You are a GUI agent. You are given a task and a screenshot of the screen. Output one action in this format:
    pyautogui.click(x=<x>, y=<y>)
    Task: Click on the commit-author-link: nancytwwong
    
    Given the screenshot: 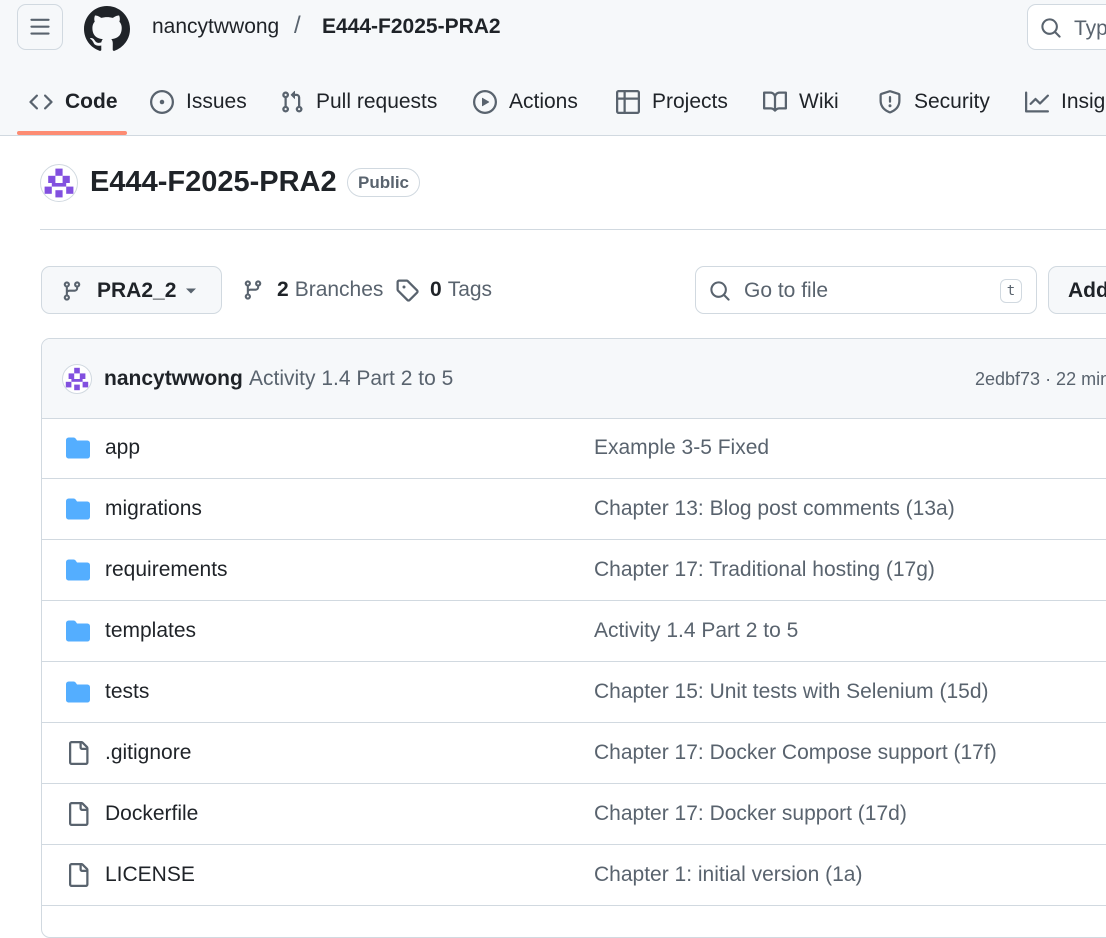 What is the action you would take?
    pyautogui.click(x=173, y=379)
    